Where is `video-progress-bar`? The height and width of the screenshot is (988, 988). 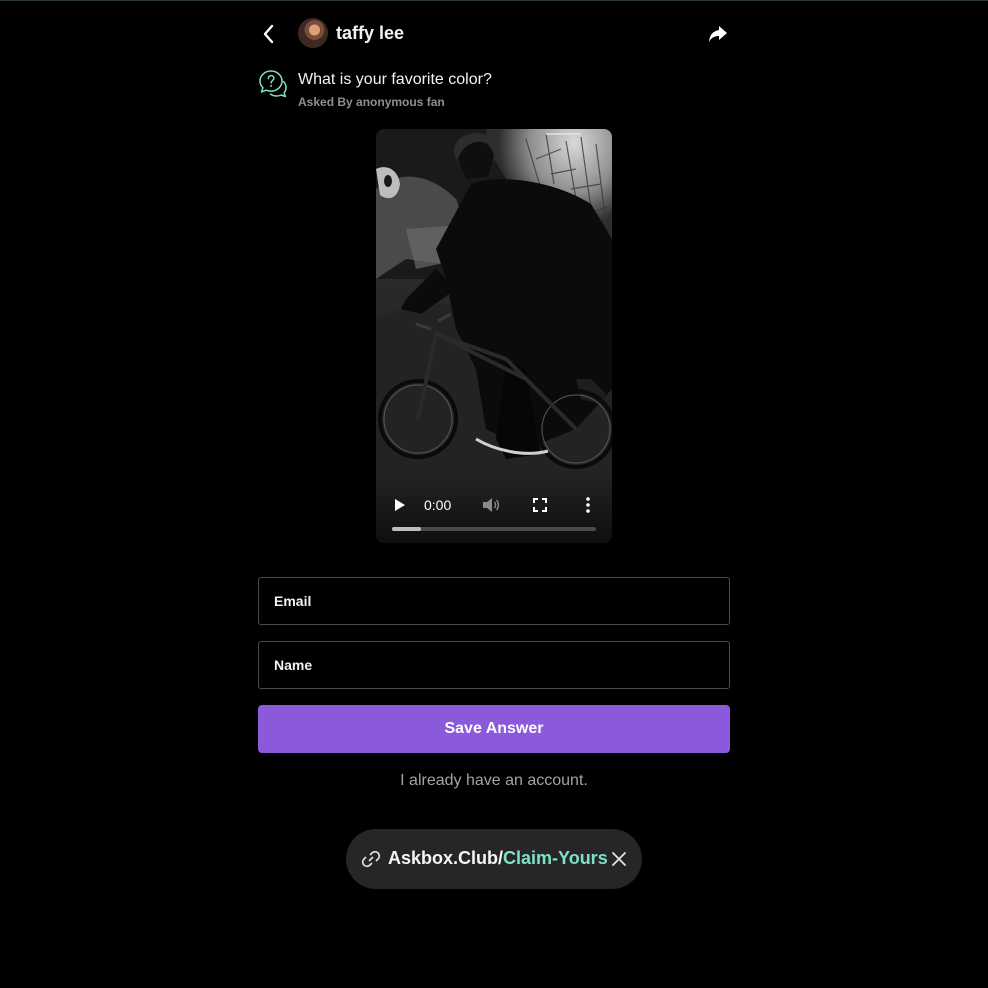
video-progress-bar is located at coordinates (494, 529).